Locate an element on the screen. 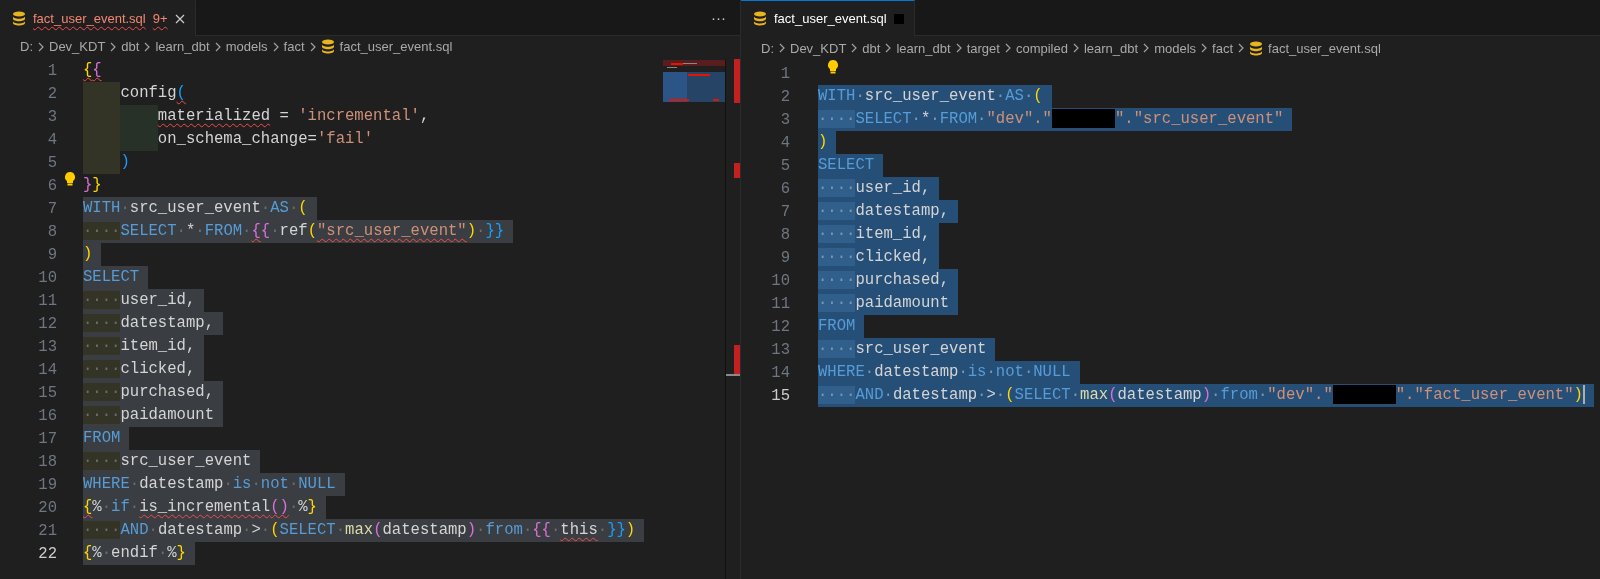  line-number: 22 is located at coordinates (47, 553).